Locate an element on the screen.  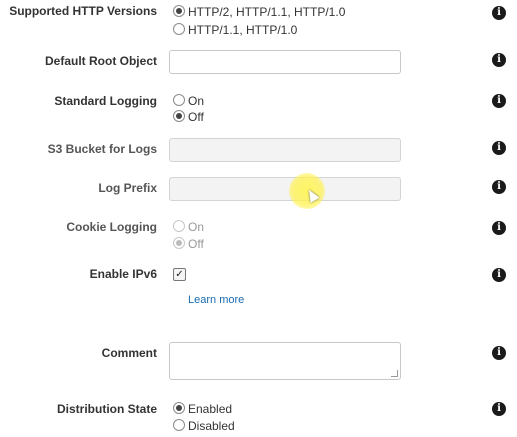
default-root-object-input is located at coordinates (285, 62).